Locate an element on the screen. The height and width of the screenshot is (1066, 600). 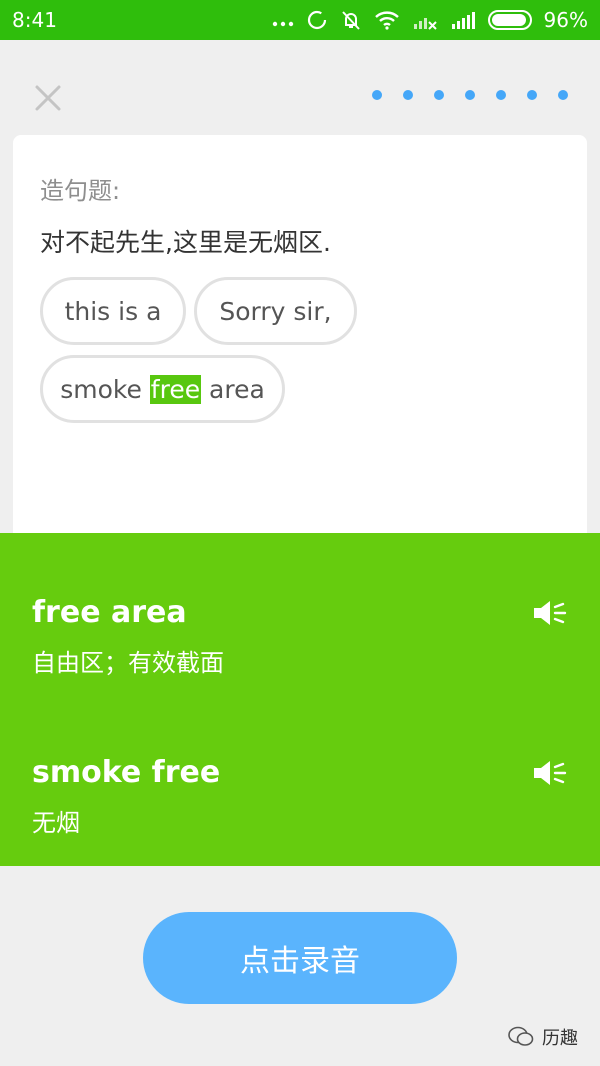
status-time: 8:41 is located at coordinates (34, 20).